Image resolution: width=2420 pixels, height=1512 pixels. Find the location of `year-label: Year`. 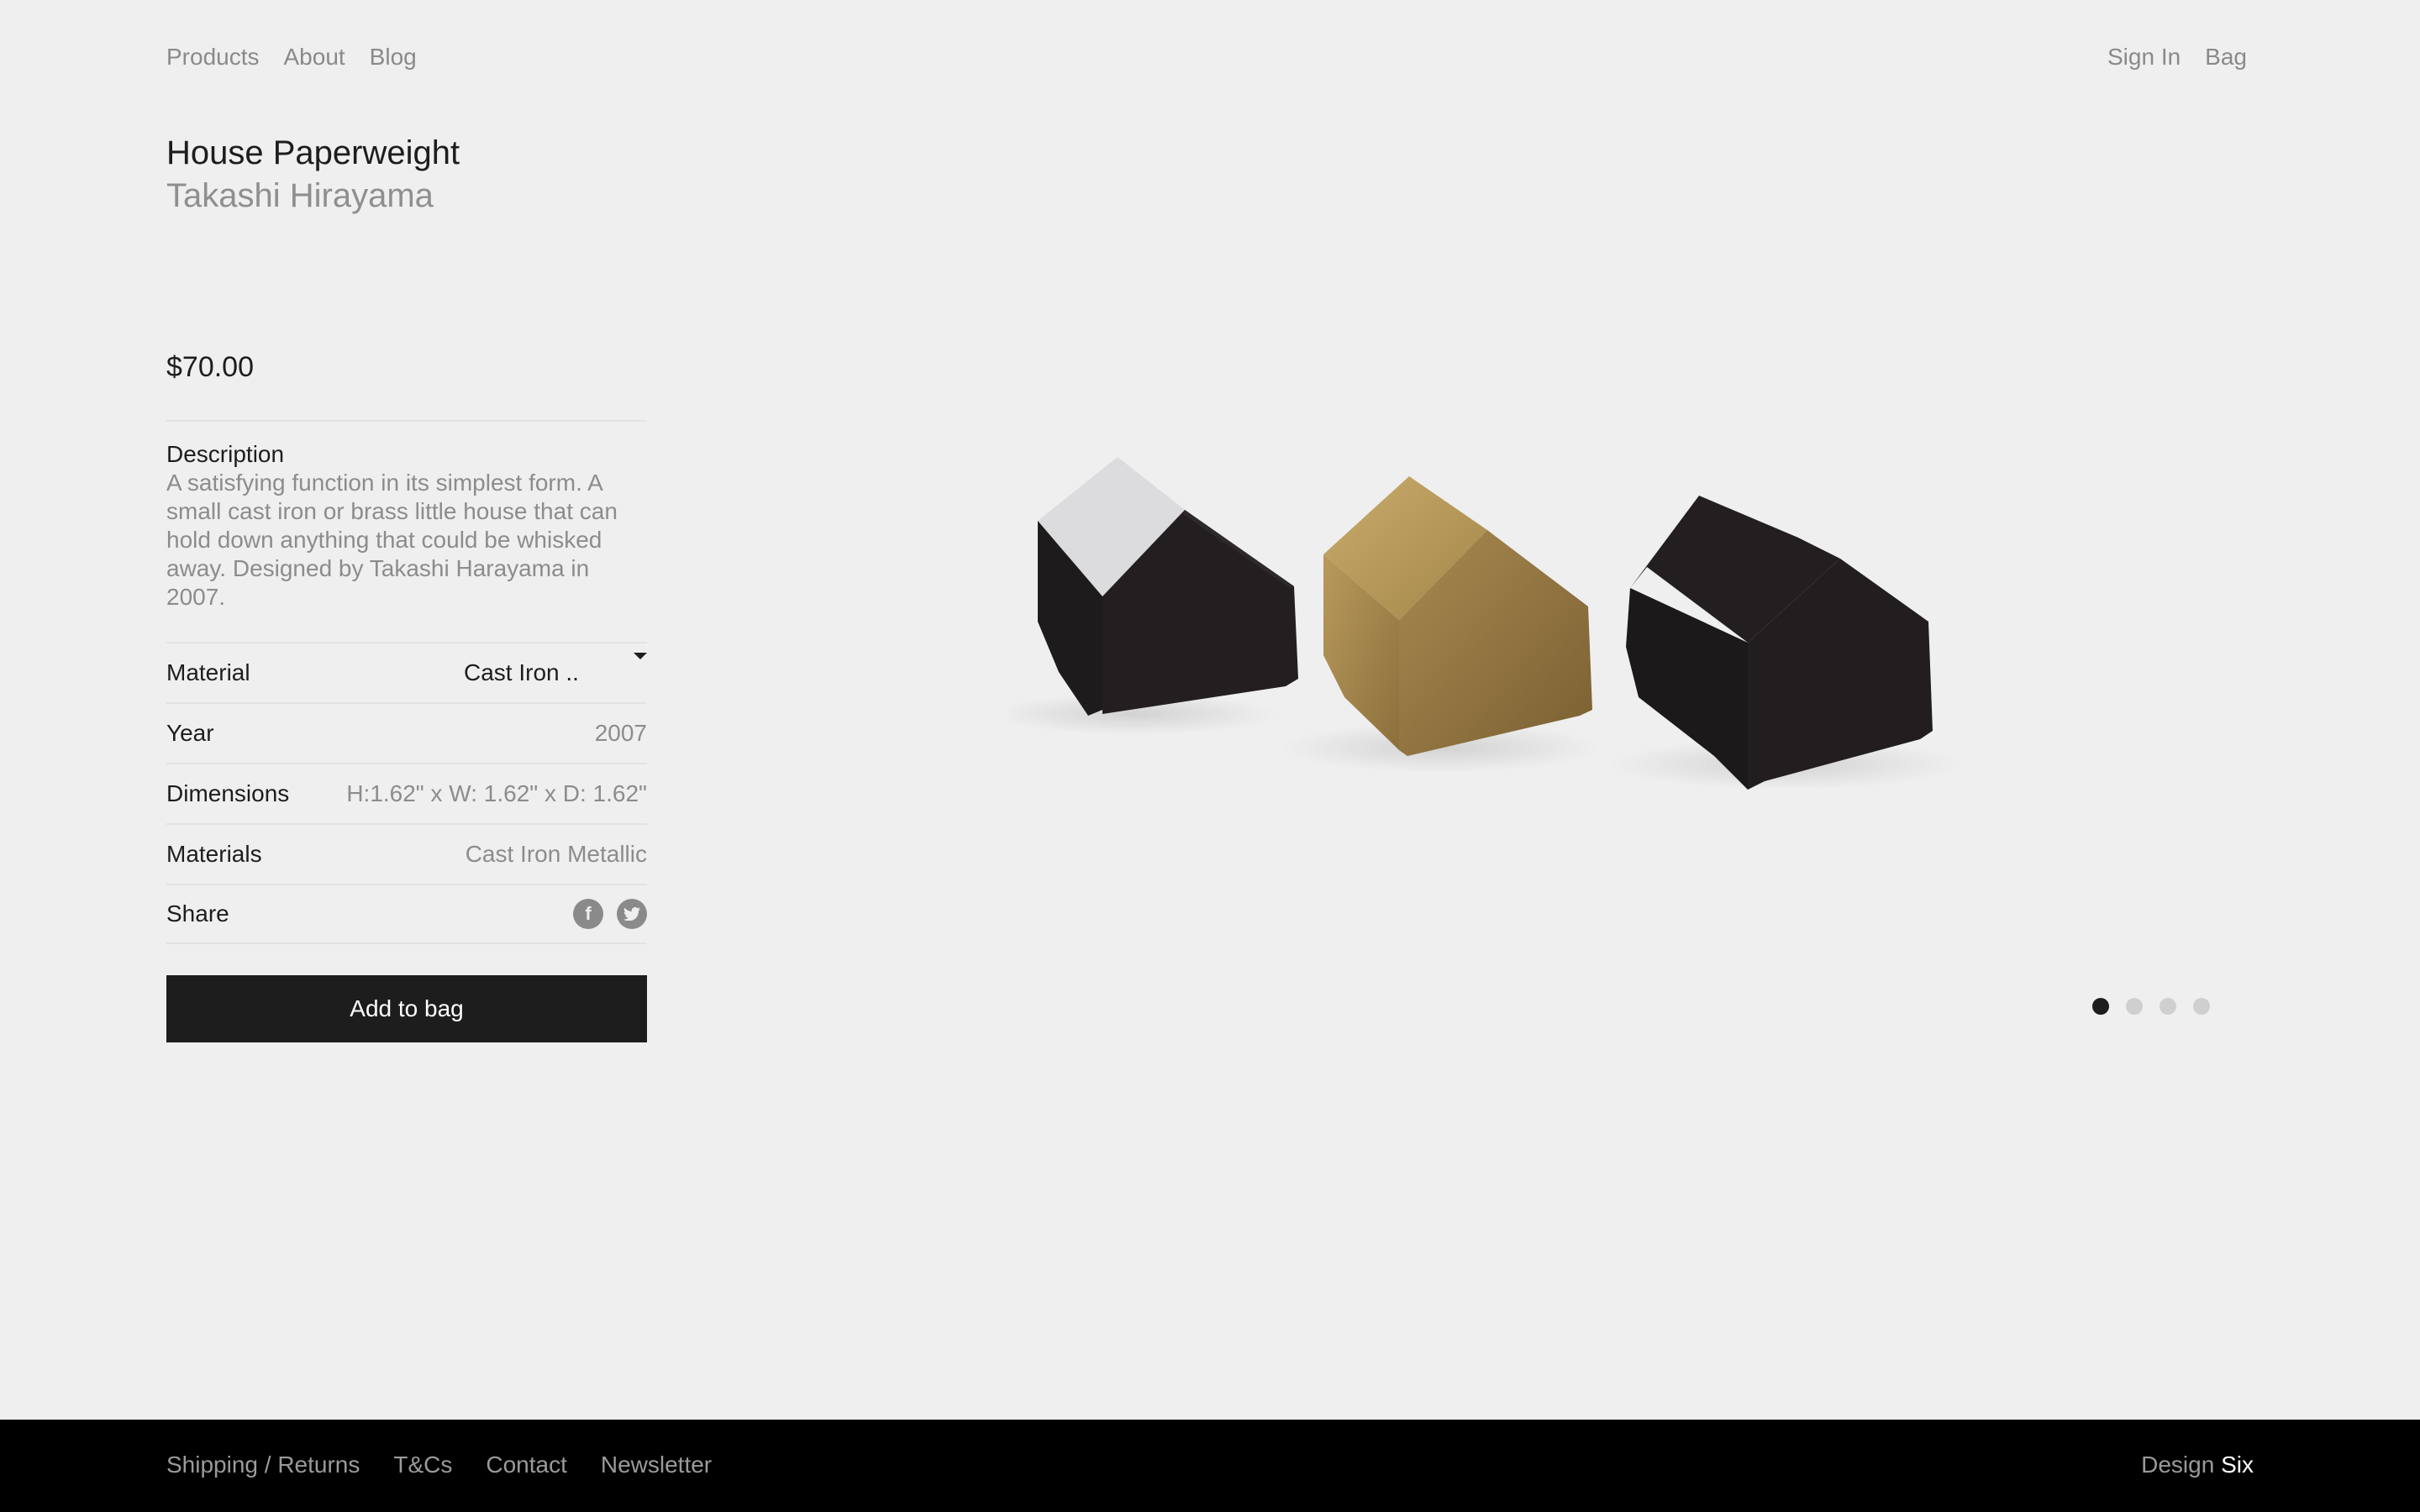

year-label: Year is located at coordinates (190, 733).